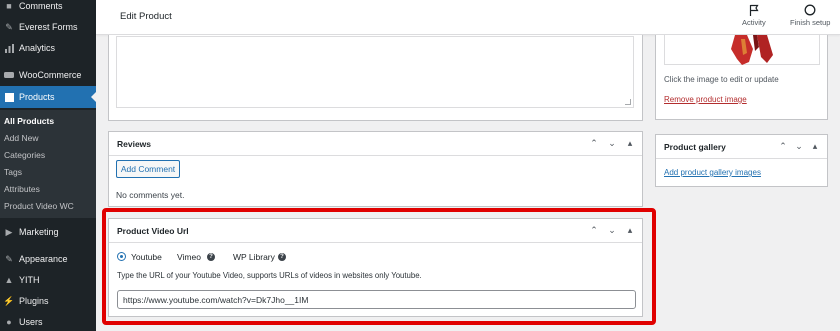  Describe the element at coordinates (148, 169) in the screenshot. I see `add-comment-button: Add Comment` at that location.